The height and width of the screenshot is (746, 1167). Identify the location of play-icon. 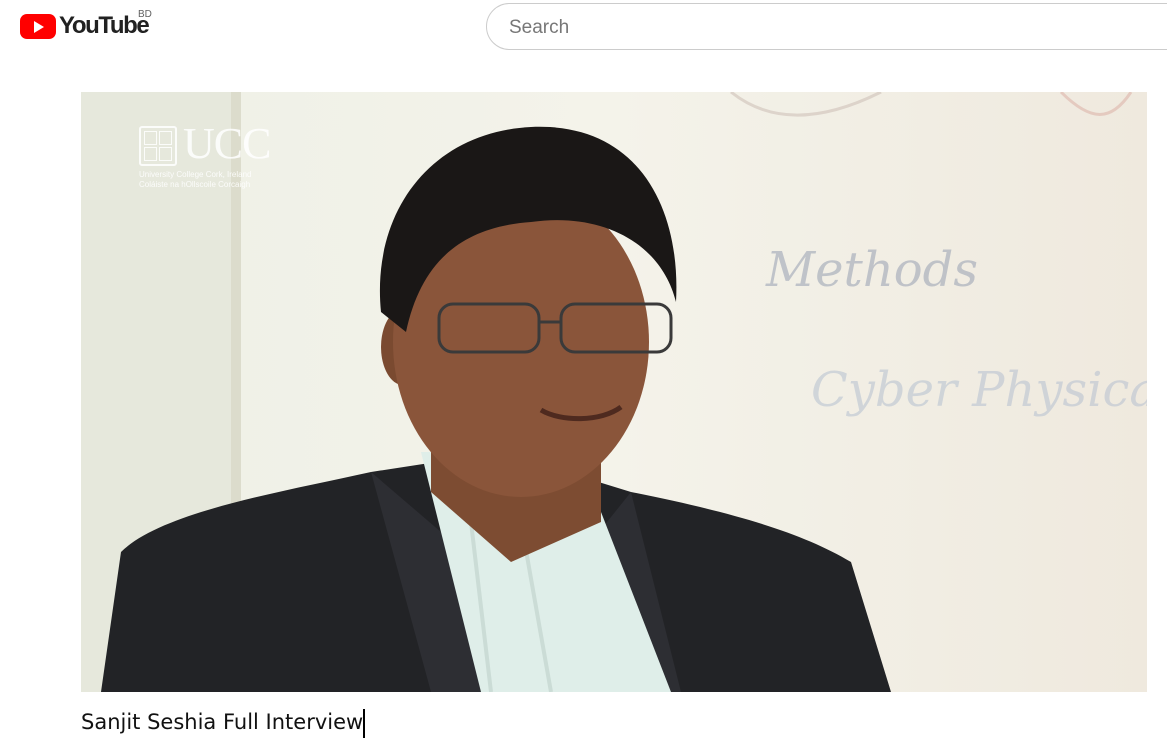
(38, 26).